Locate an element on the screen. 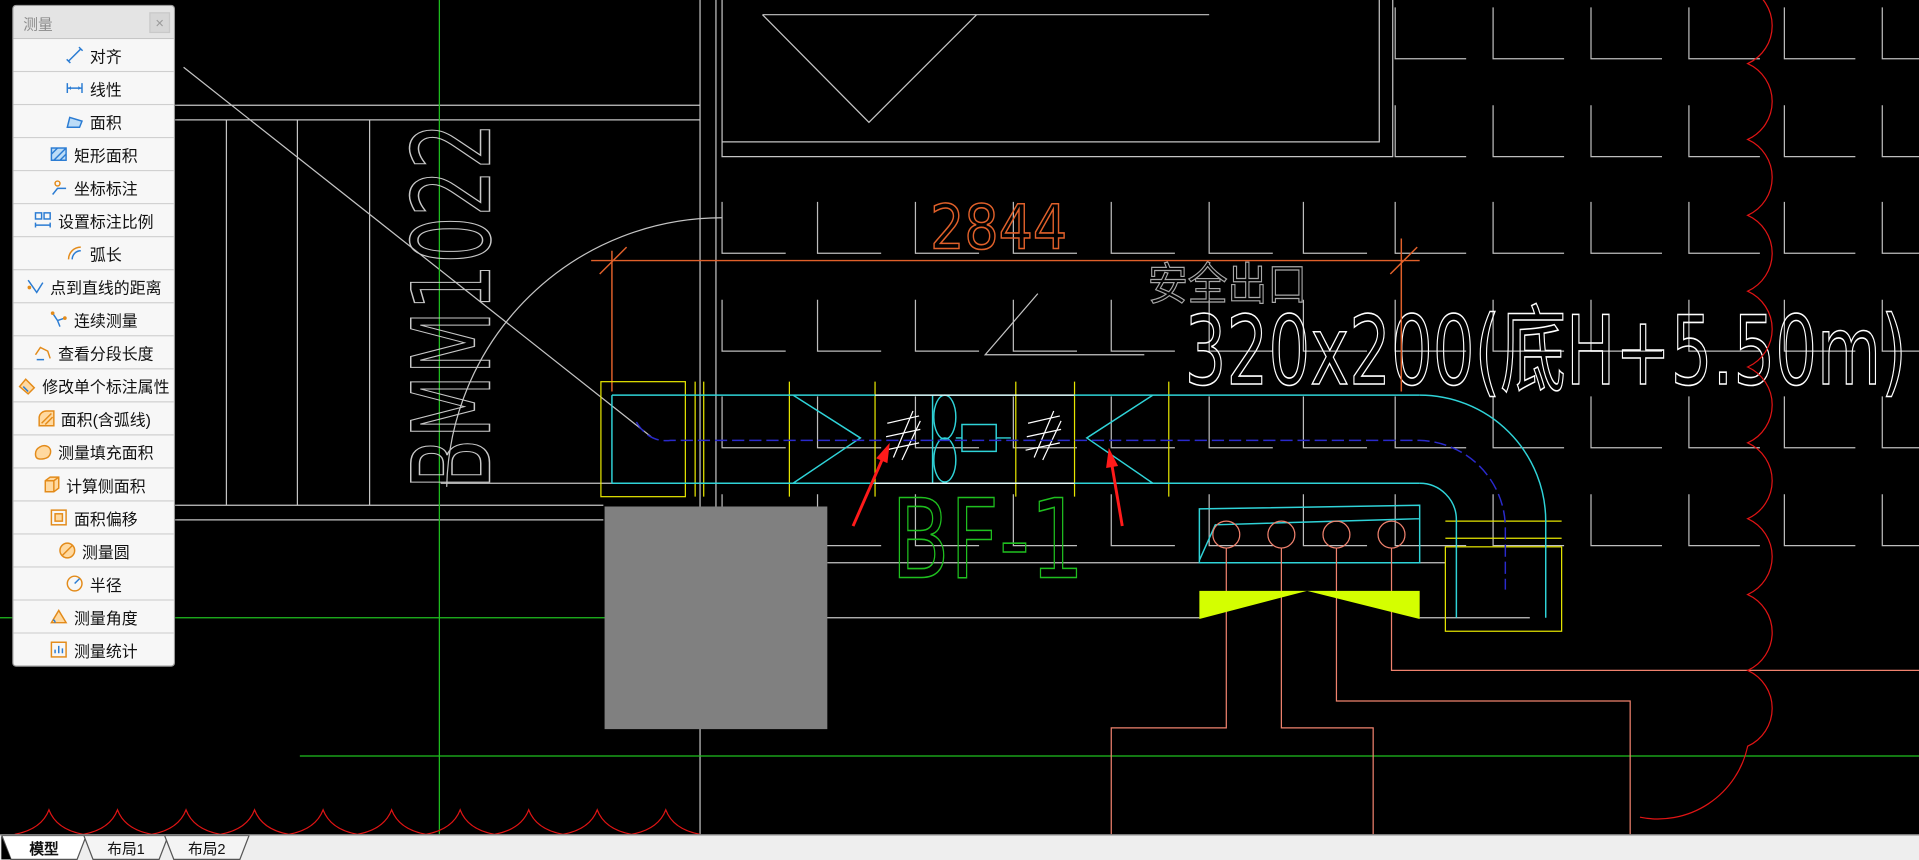 The width and height of the screenshot is (1919, 860). measure-tool-linear-dimension: 线性 is located at coordinates (93, 89).